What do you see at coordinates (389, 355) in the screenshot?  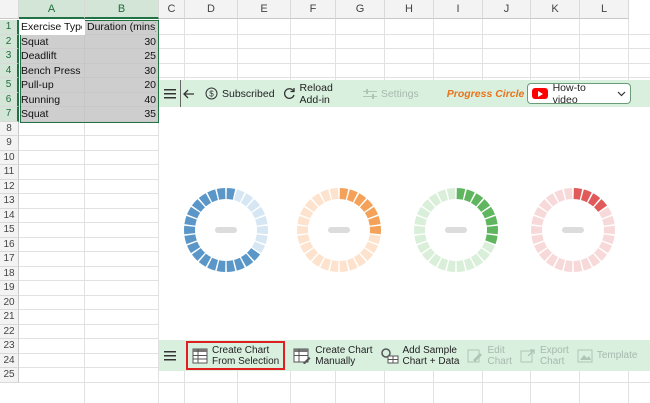 I see `sample-chart-icon` at bounding box center [389, 355].